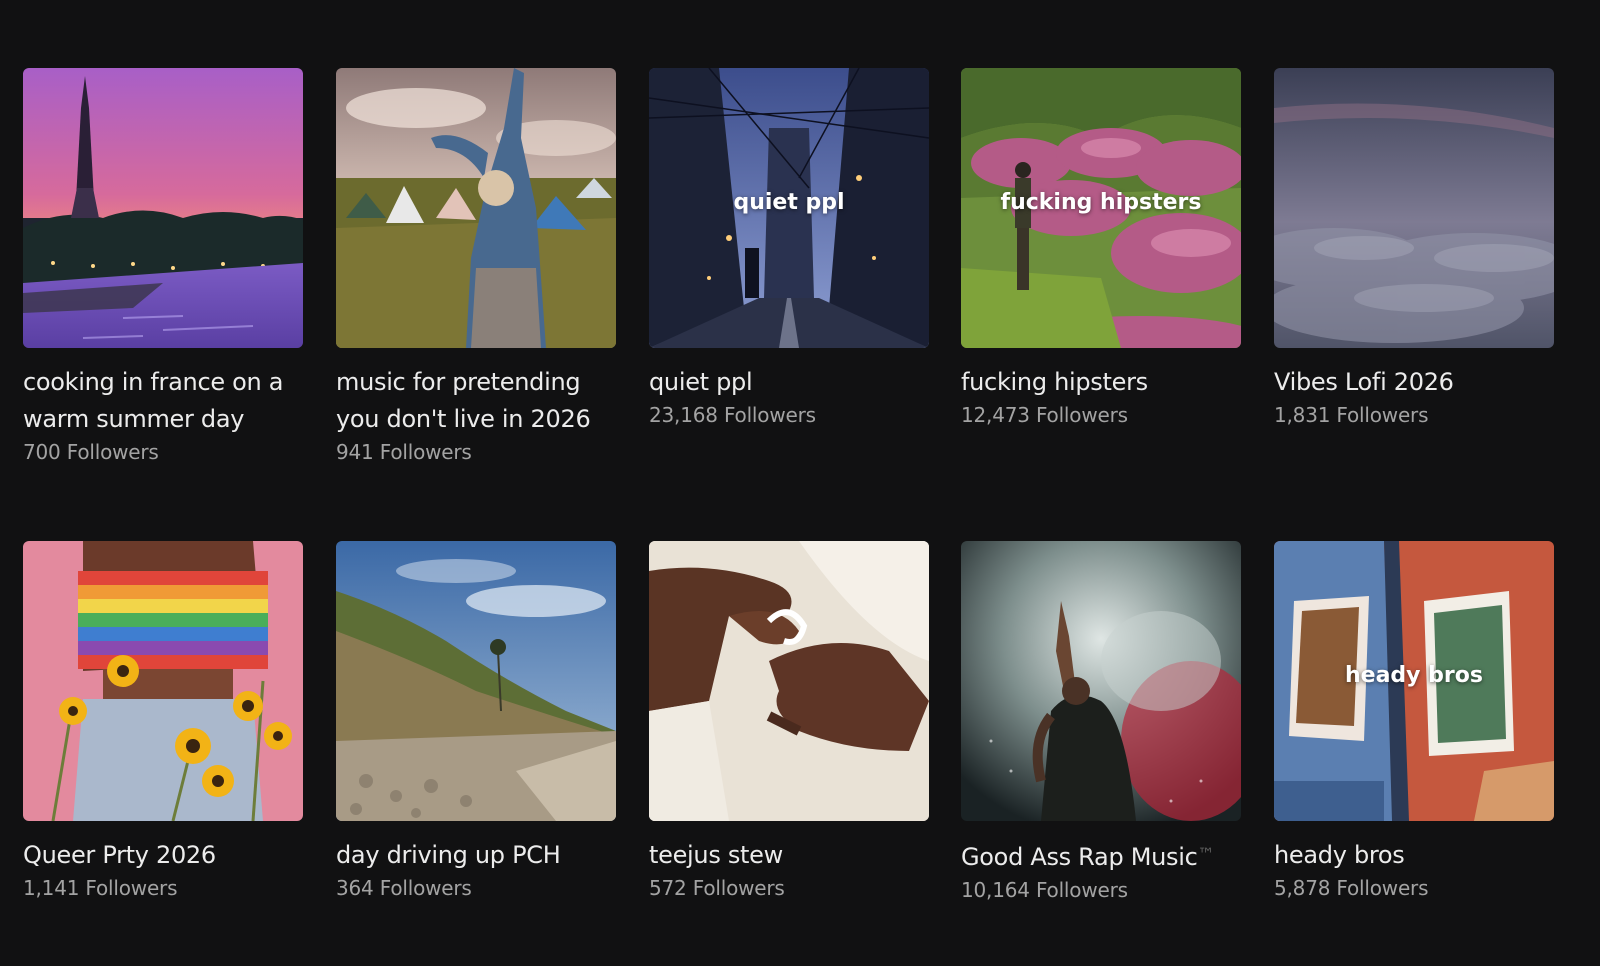 The image size is (1600, 966). What do you see at coordinates (404, 452) in the screenshot?
I see `follower-count: 941 Followers` at bounding box center [404, 452].